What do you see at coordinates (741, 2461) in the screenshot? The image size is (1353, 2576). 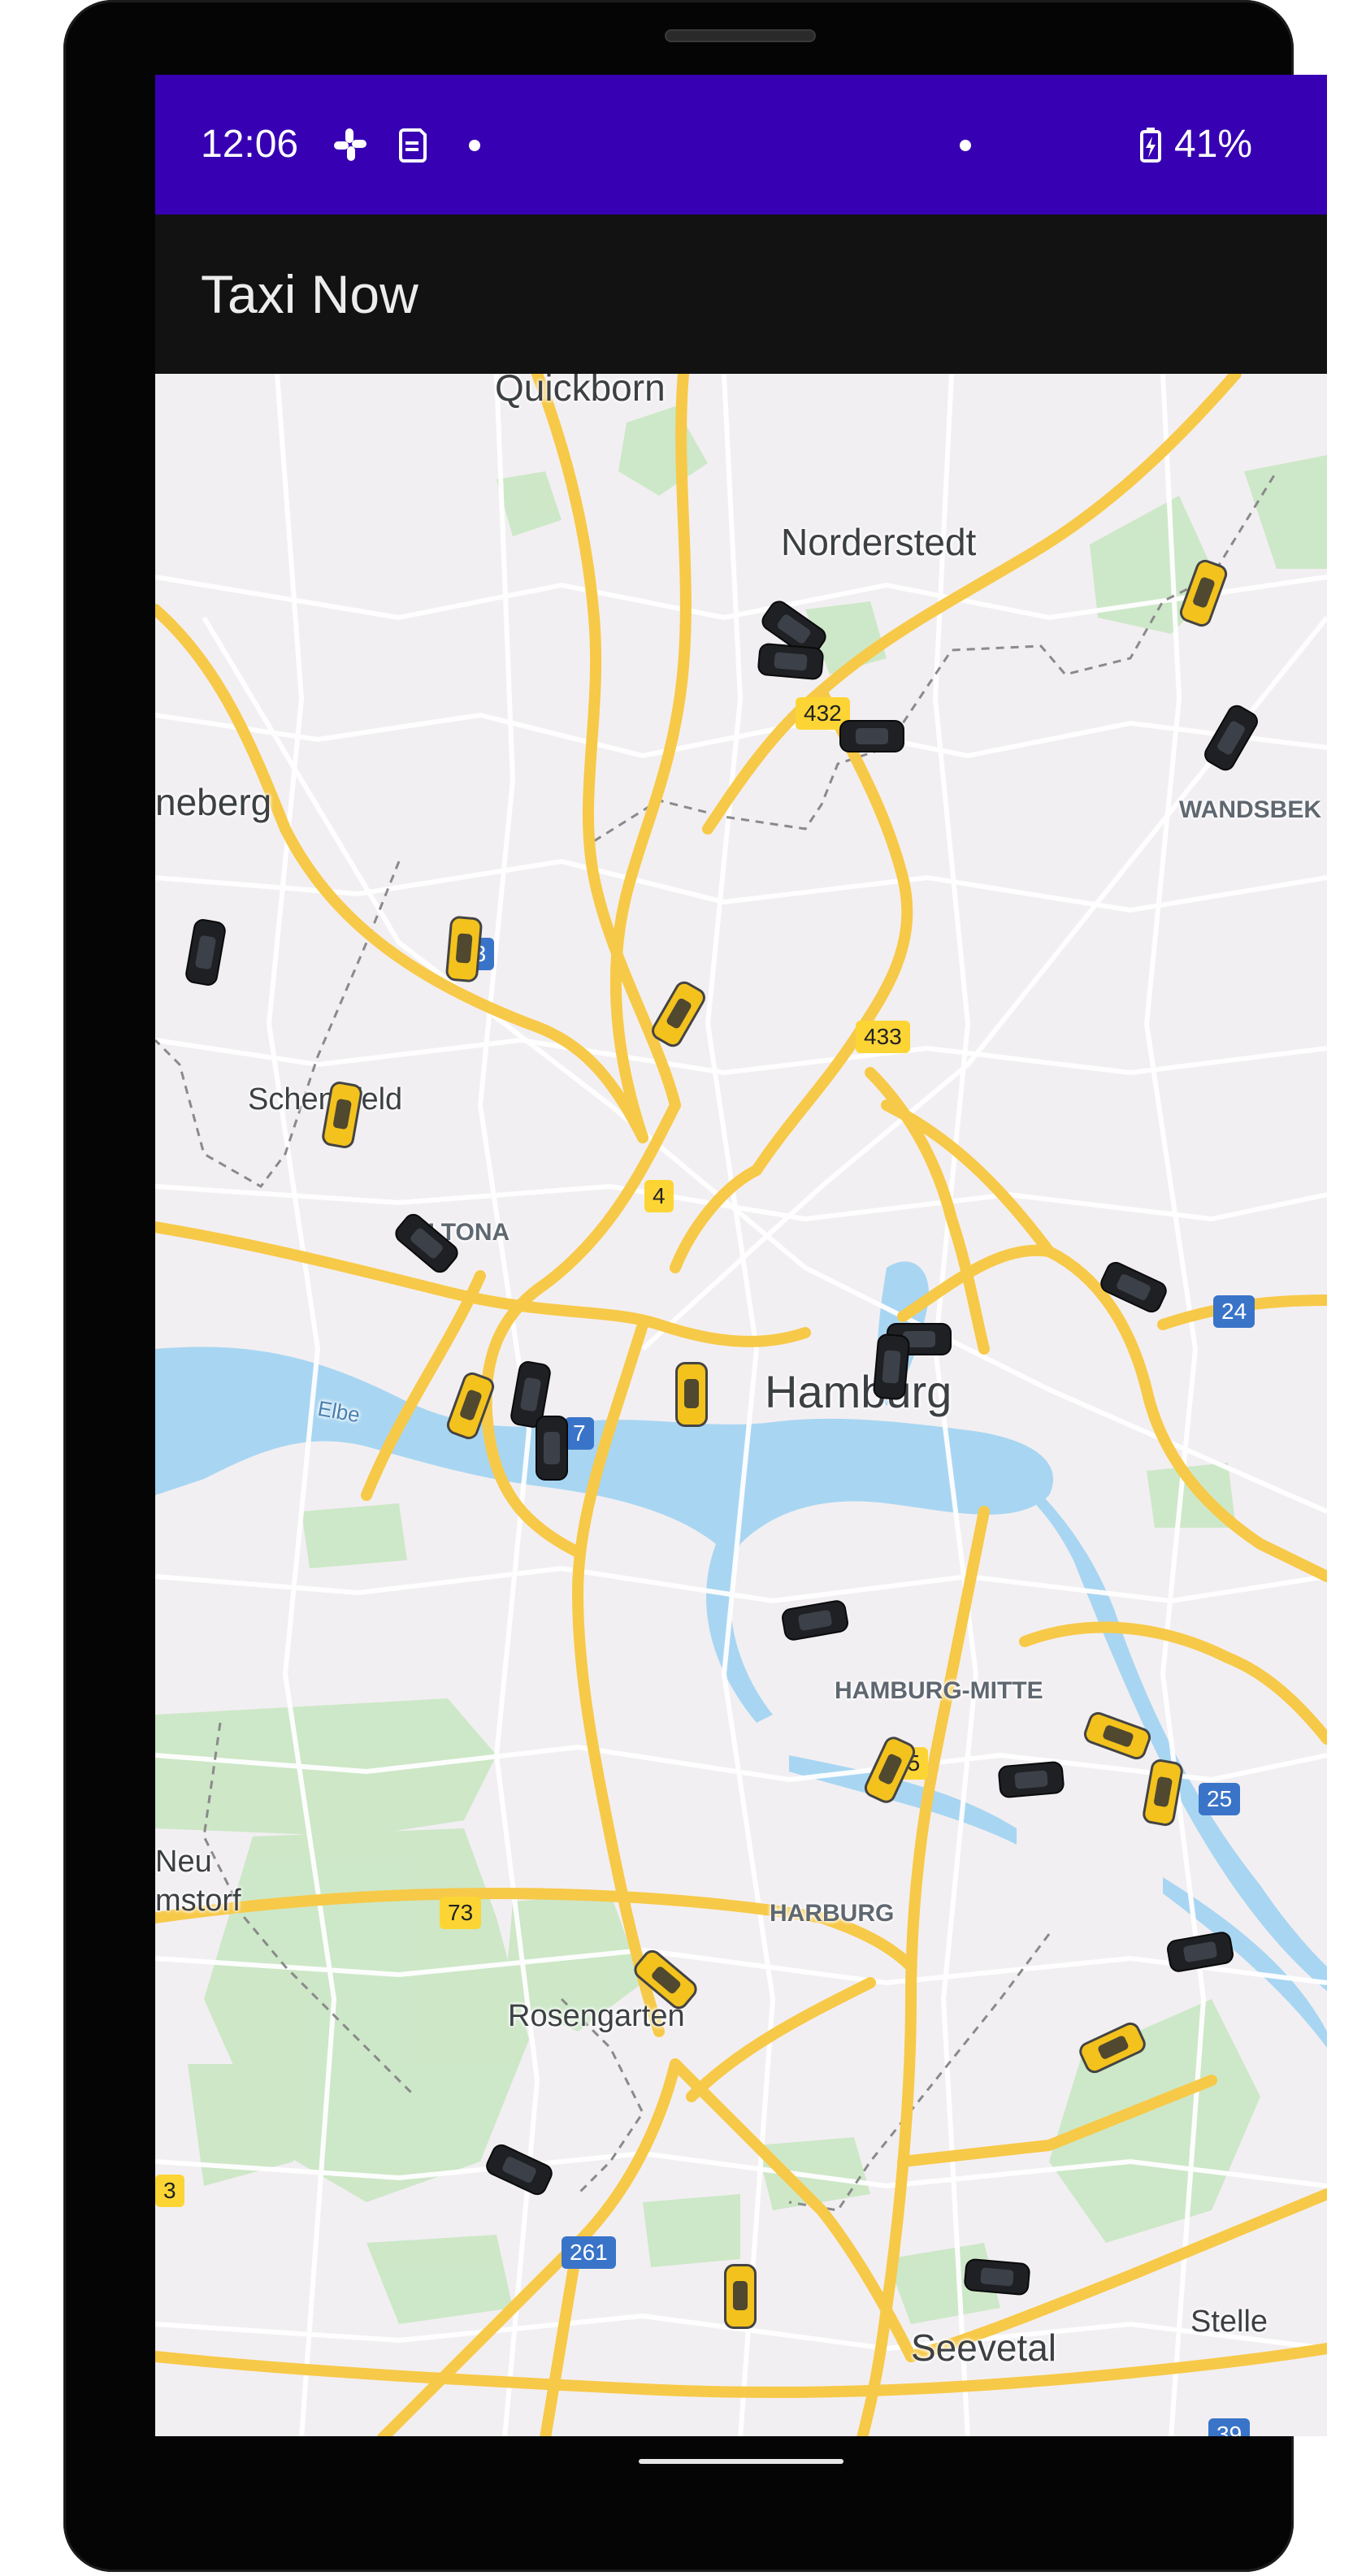 I see `home-indicator` at bounding box center [741, 2461].